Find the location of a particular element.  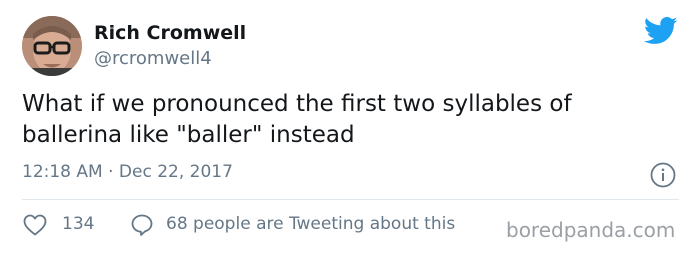

author-handle: @rcromwell4 is located at coordinates (153, 58).